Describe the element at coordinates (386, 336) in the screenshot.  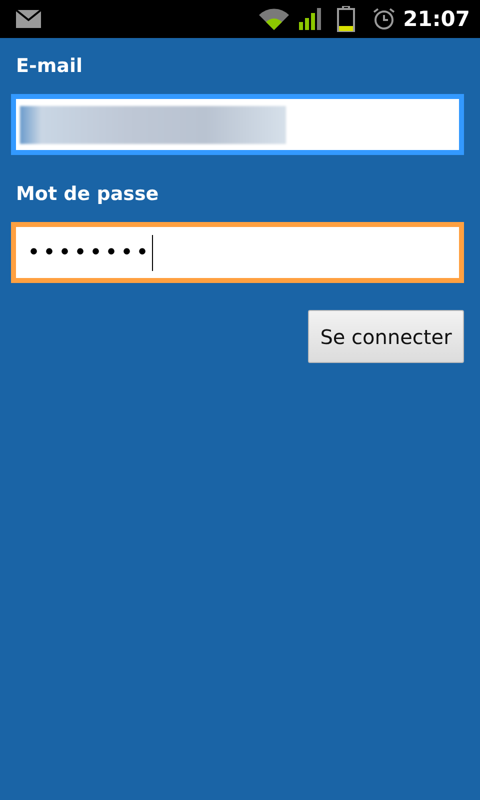
I see `login-button: Se connecter` at that location.